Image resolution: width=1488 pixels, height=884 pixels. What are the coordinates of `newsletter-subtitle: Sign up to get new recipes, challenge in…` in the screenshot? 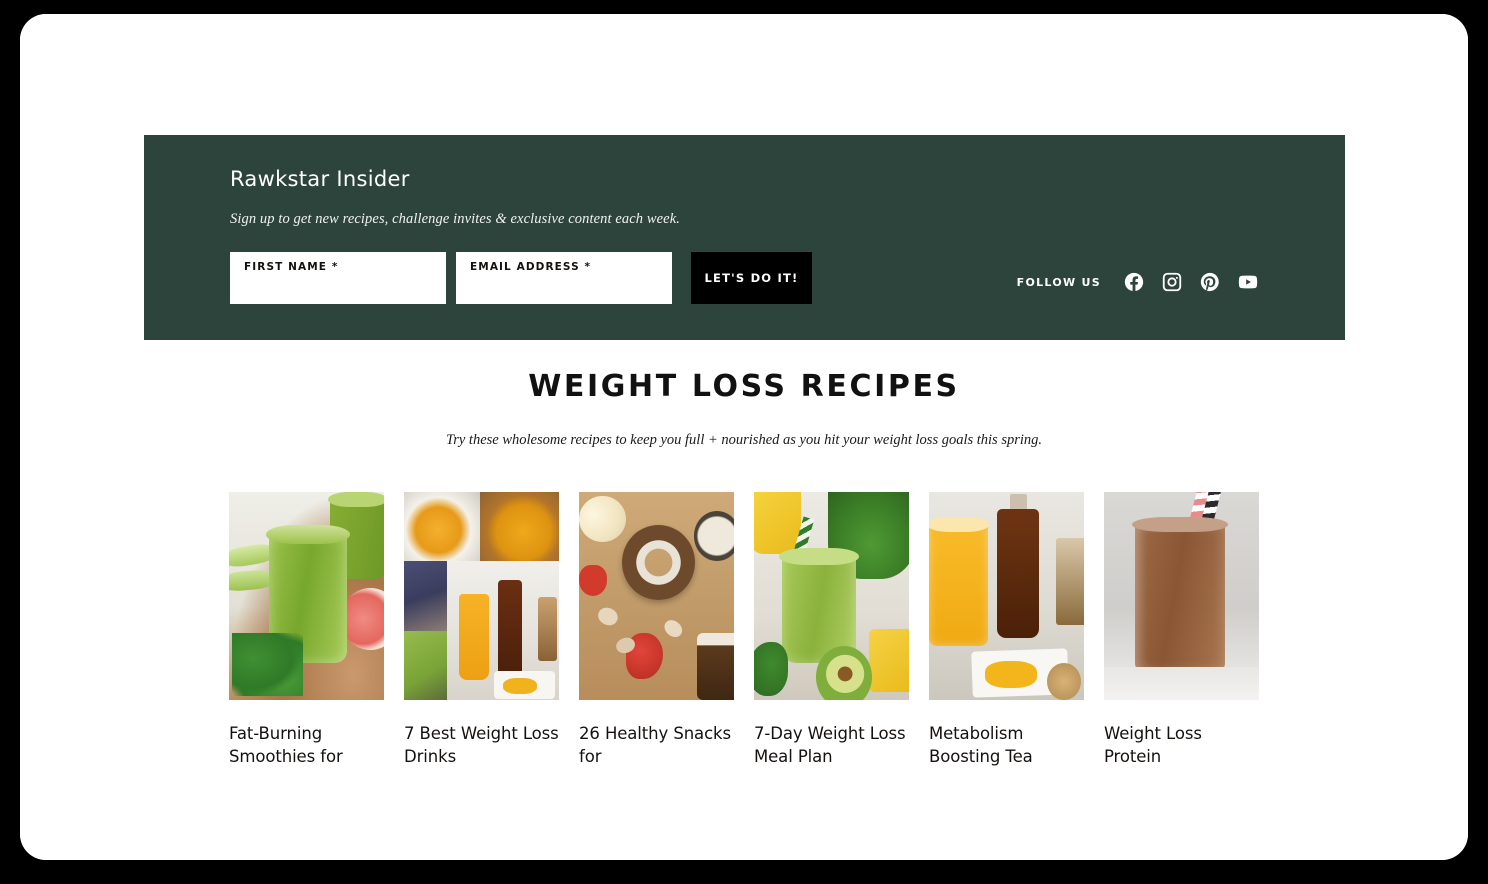 It's located at (455, 219).